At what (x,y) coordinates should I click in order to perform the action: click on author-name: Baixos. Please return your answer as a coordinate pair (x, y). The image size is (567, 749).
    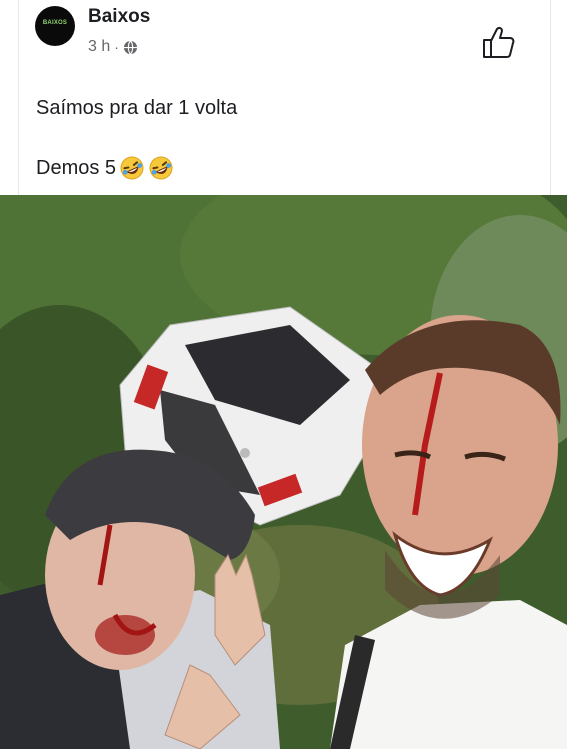
    Looking at the image, I should click on (119, 17).